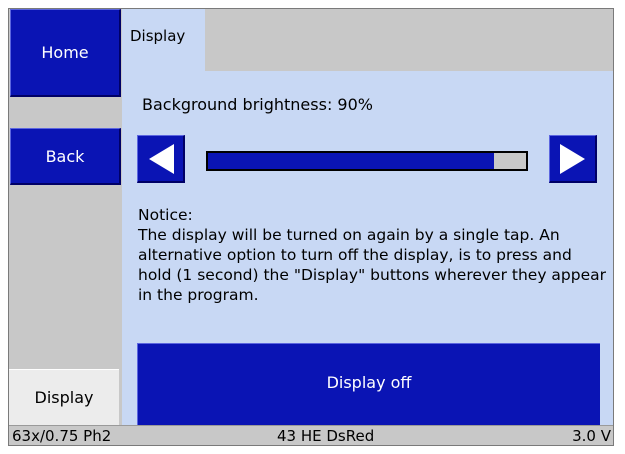 Image resolution: width=625 pixels, height=454 pixels. I want to click on display-off-button: Display off, so click(368, 386).